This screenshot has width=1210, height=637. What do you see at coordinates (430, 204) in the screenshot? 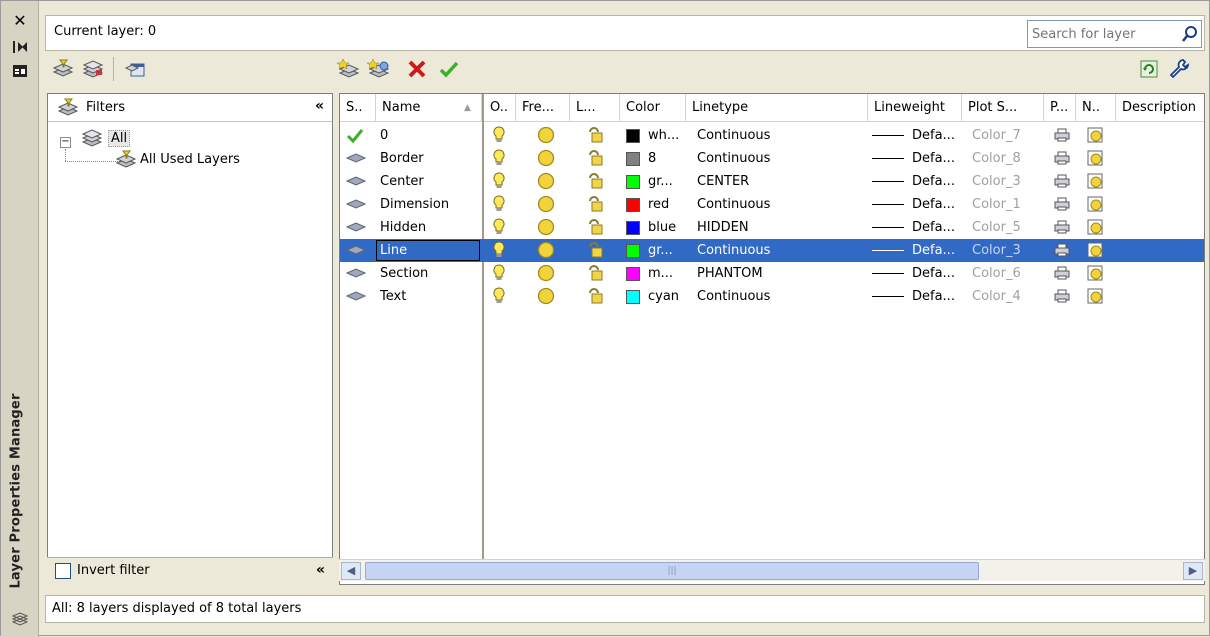
I see `layer-name: Dimension` at bounding box center [430, 204].